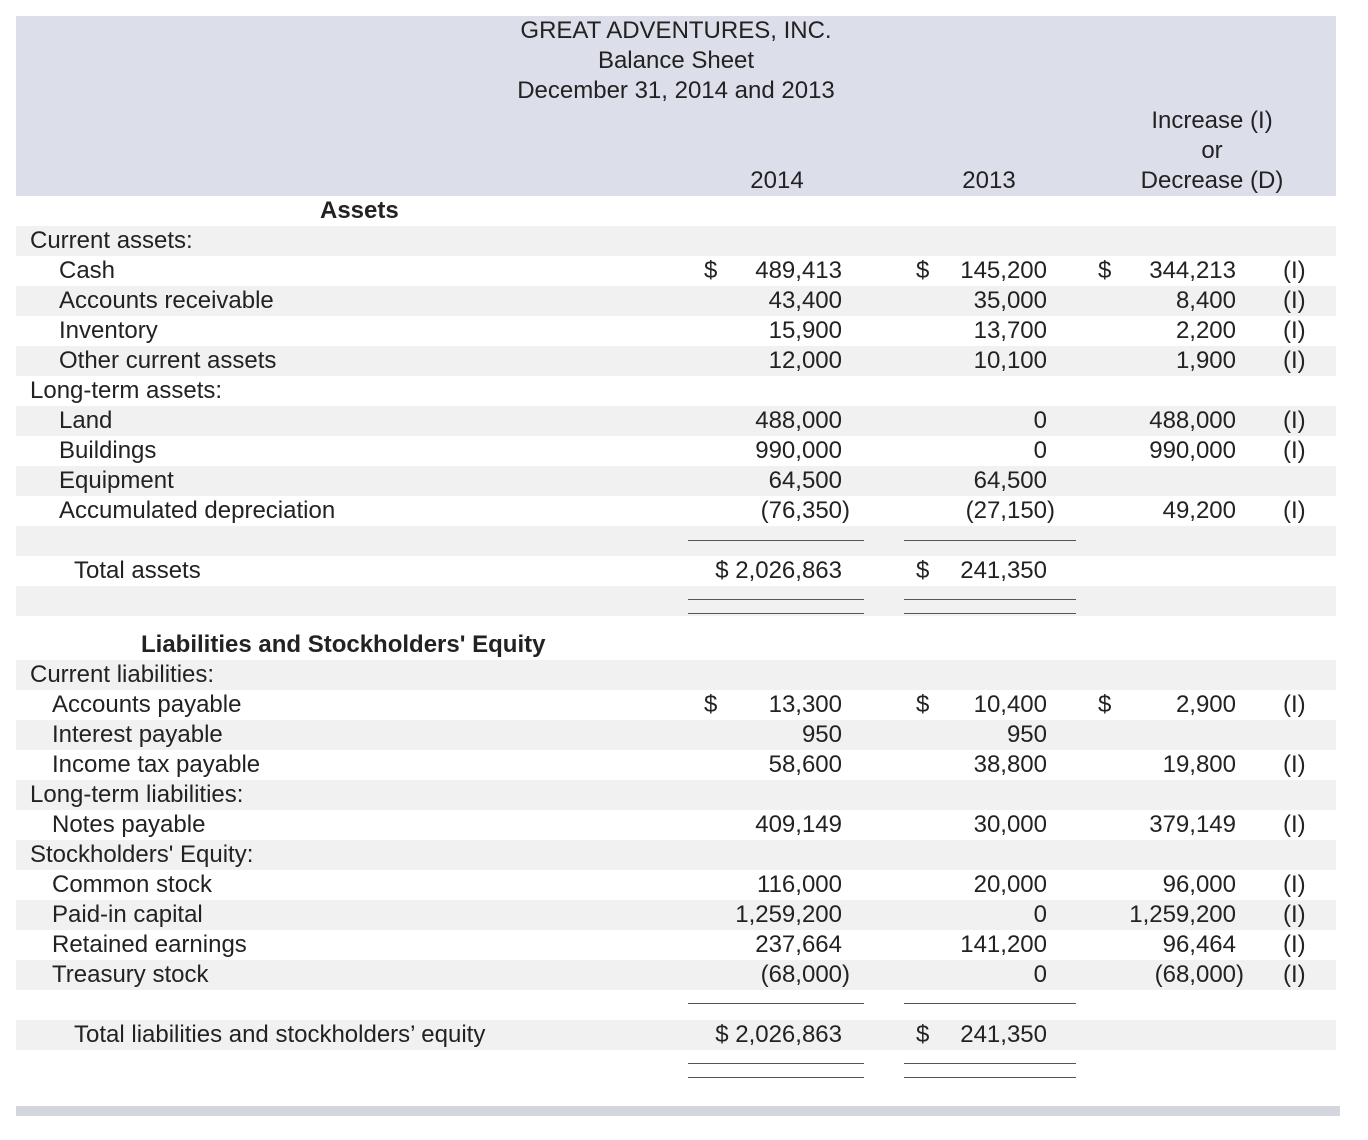 This screenshot has height=1140, width=1368. Describe the element at coordinates (1212, 180) in the screenshot. I see `col-header-change-3: Decrease (D)` at that location.